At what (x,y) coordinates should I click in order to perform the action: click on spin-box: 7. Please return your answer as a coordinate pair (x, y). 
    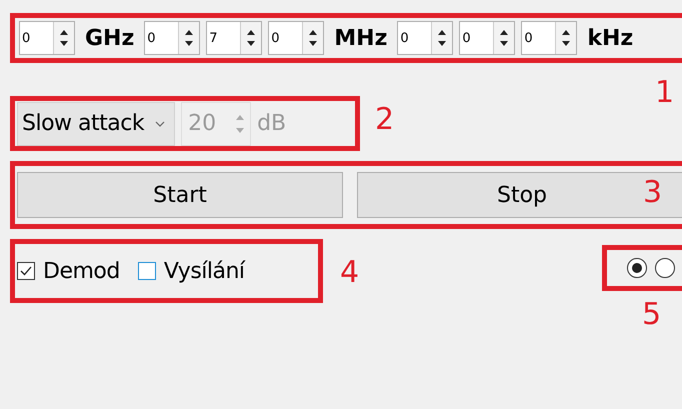
    Looking at the image, I should click on (234, 38).